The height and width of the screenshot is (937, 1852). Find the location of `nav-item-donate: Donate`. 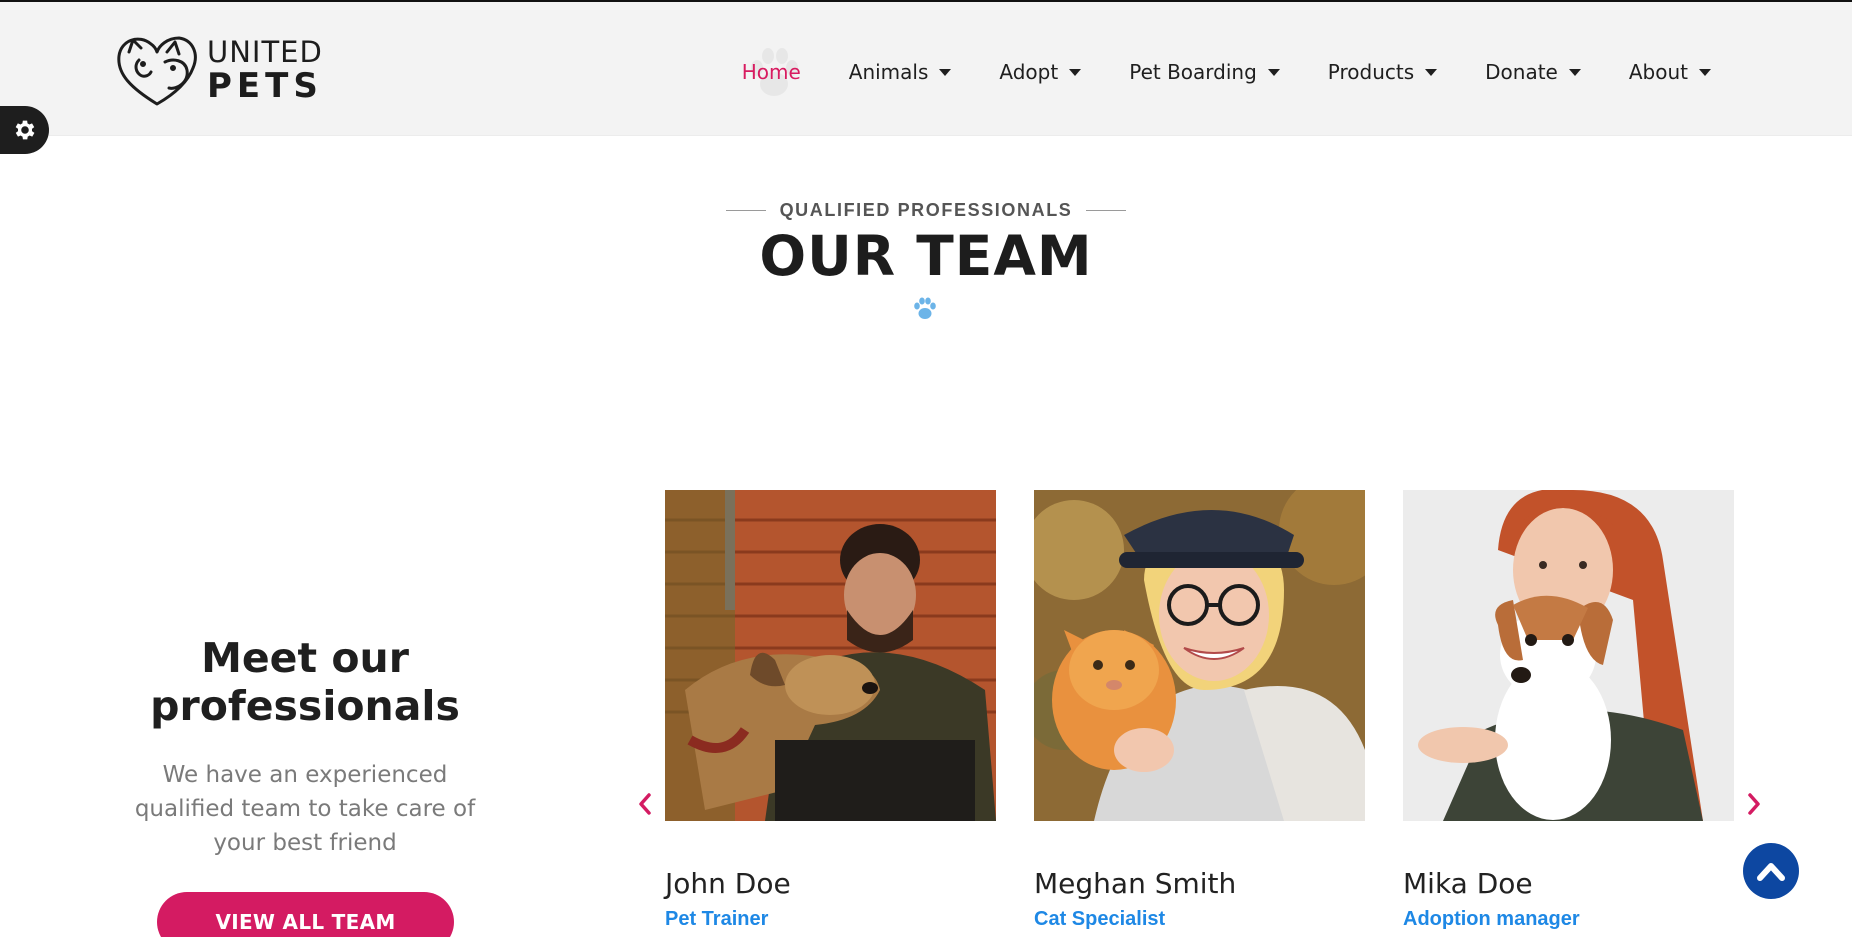

nav-item-donate: Donate is located at coordinates (1533, 72).